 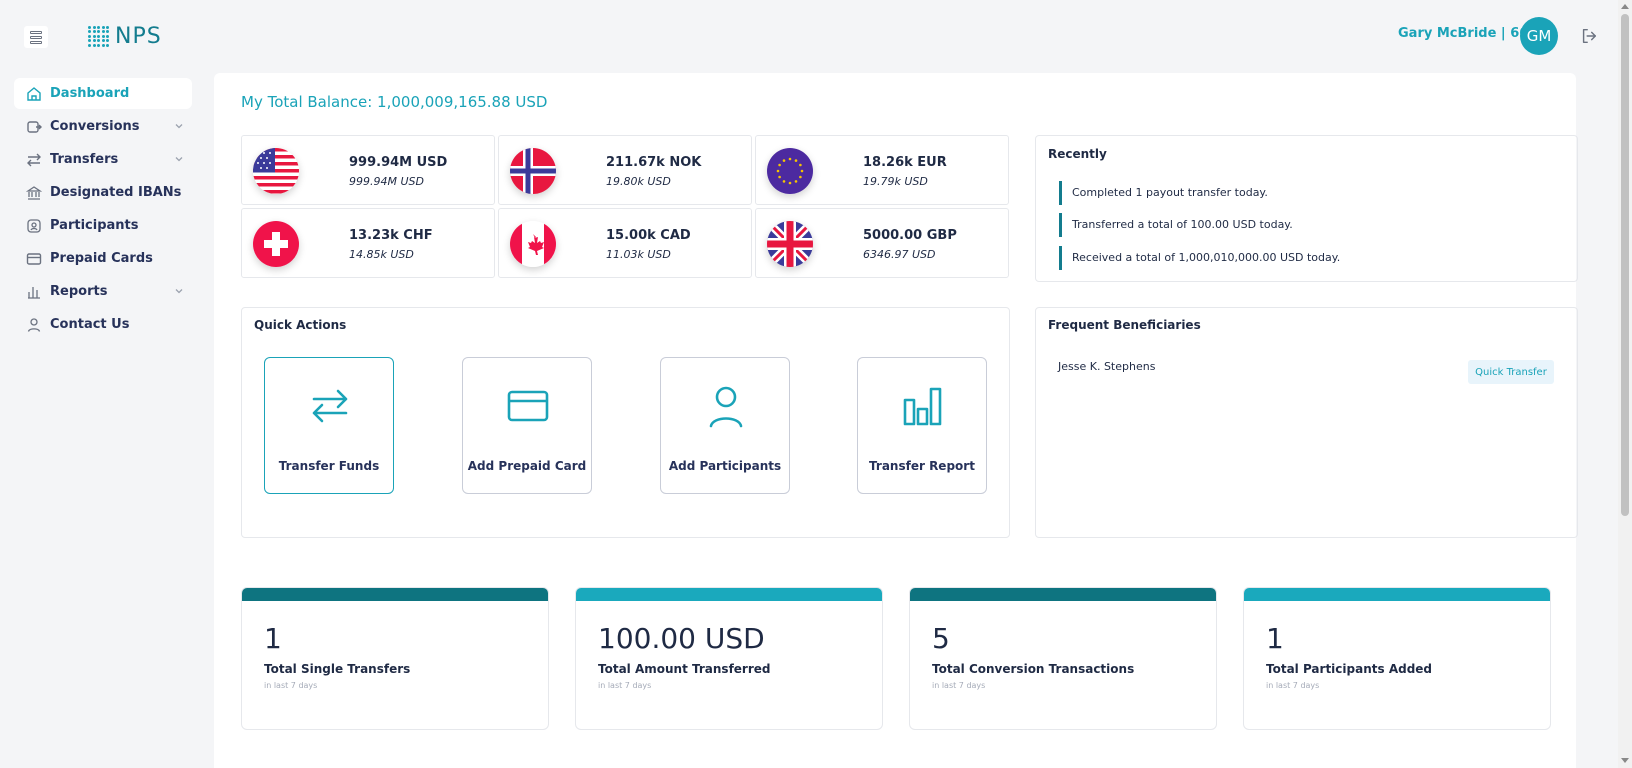 I want to click on switzerland-flag-icon, so click(x=276, y=244).